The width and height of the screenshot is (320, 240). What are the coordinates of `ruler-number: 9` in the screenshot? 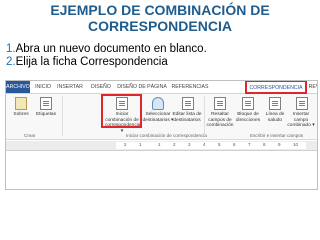 It's located at (279, 144).